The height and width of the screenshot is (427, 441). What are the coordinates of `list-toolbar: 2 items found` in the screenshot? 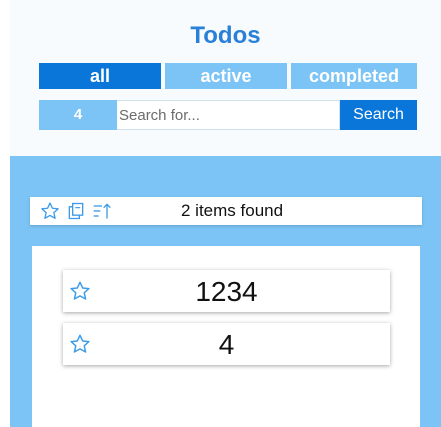 It's located at (226, 211).